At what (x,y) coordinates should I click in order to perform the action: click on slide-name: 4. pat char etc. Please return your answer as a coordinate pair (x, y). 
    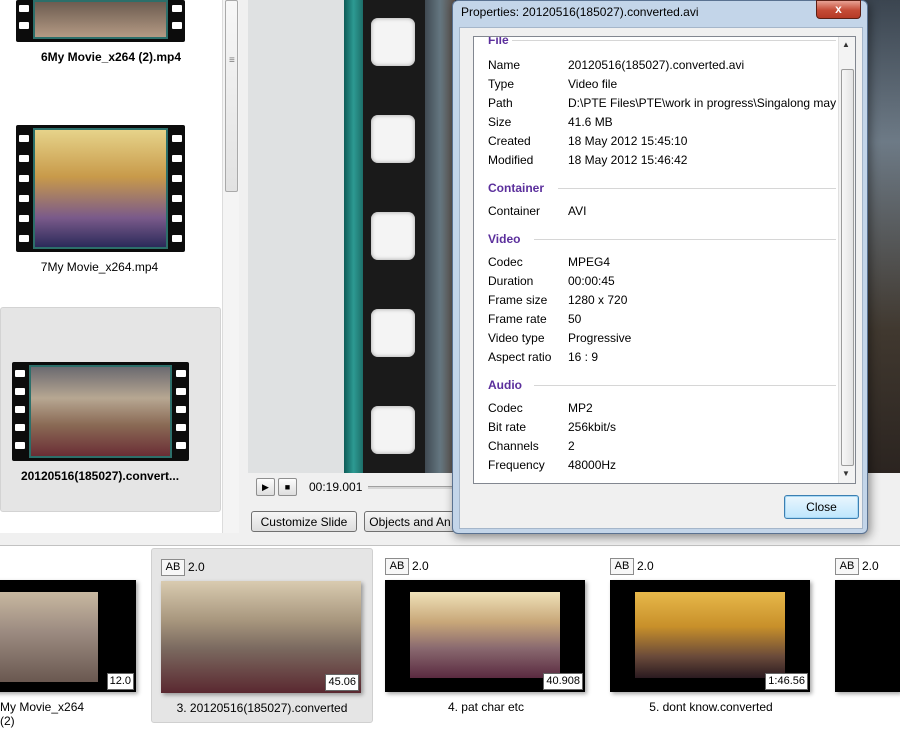
    Looking at the image, I should click on (486, 707).